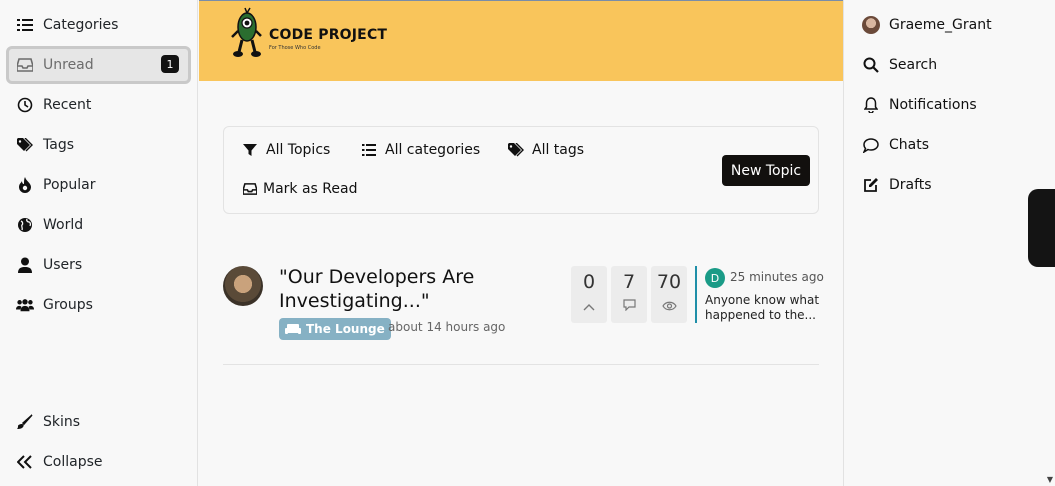  I want to click on nav-popular: Popular, so click(98, 185).